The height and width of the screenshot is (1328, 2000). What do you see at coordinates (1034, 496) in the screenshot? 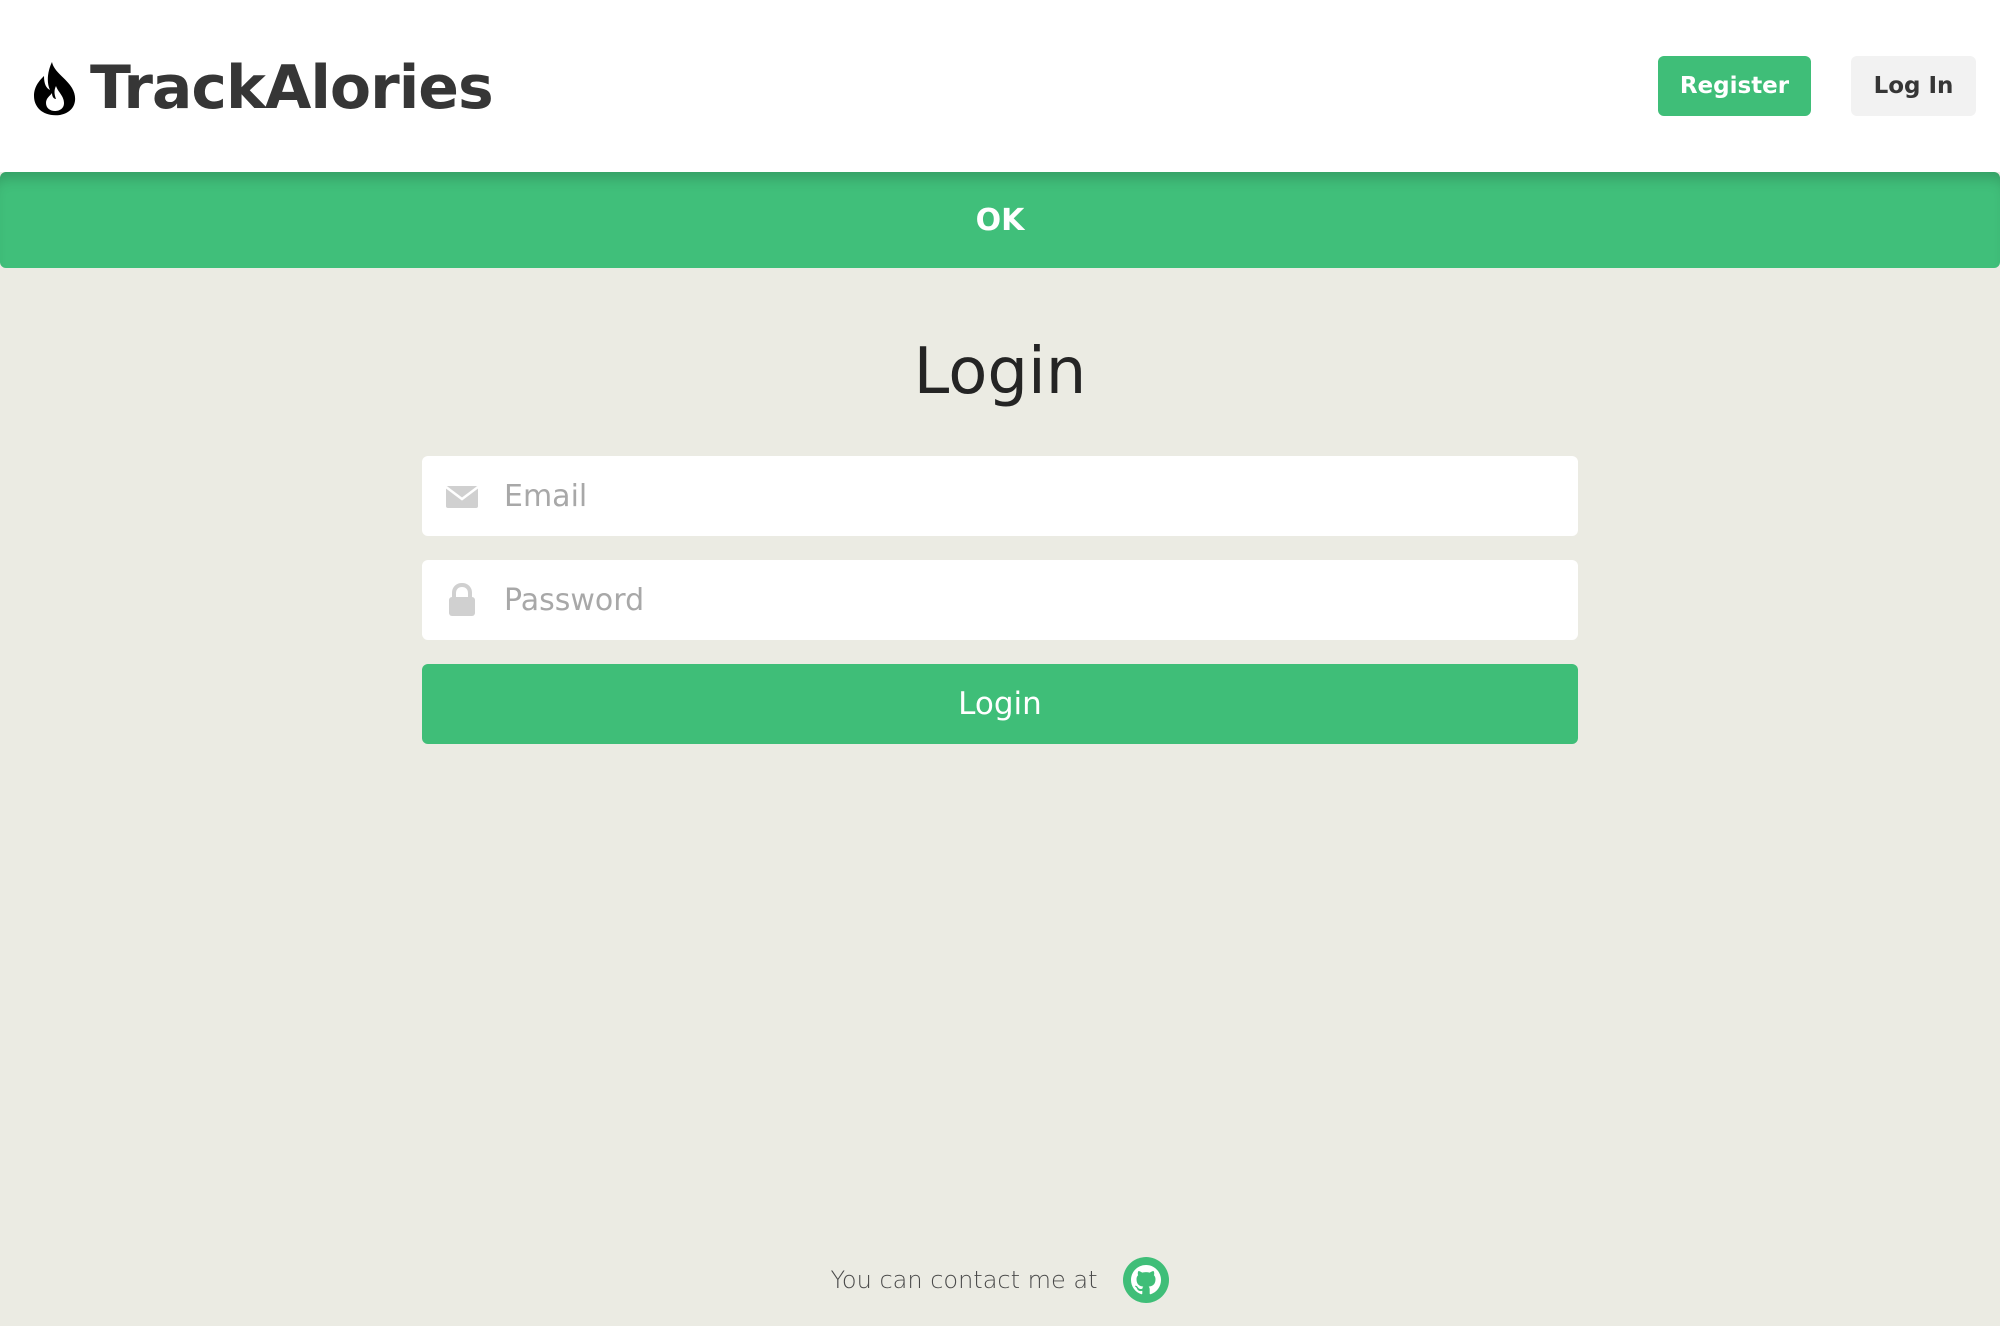
I see `email-input` at bounding box center [1034, 496].